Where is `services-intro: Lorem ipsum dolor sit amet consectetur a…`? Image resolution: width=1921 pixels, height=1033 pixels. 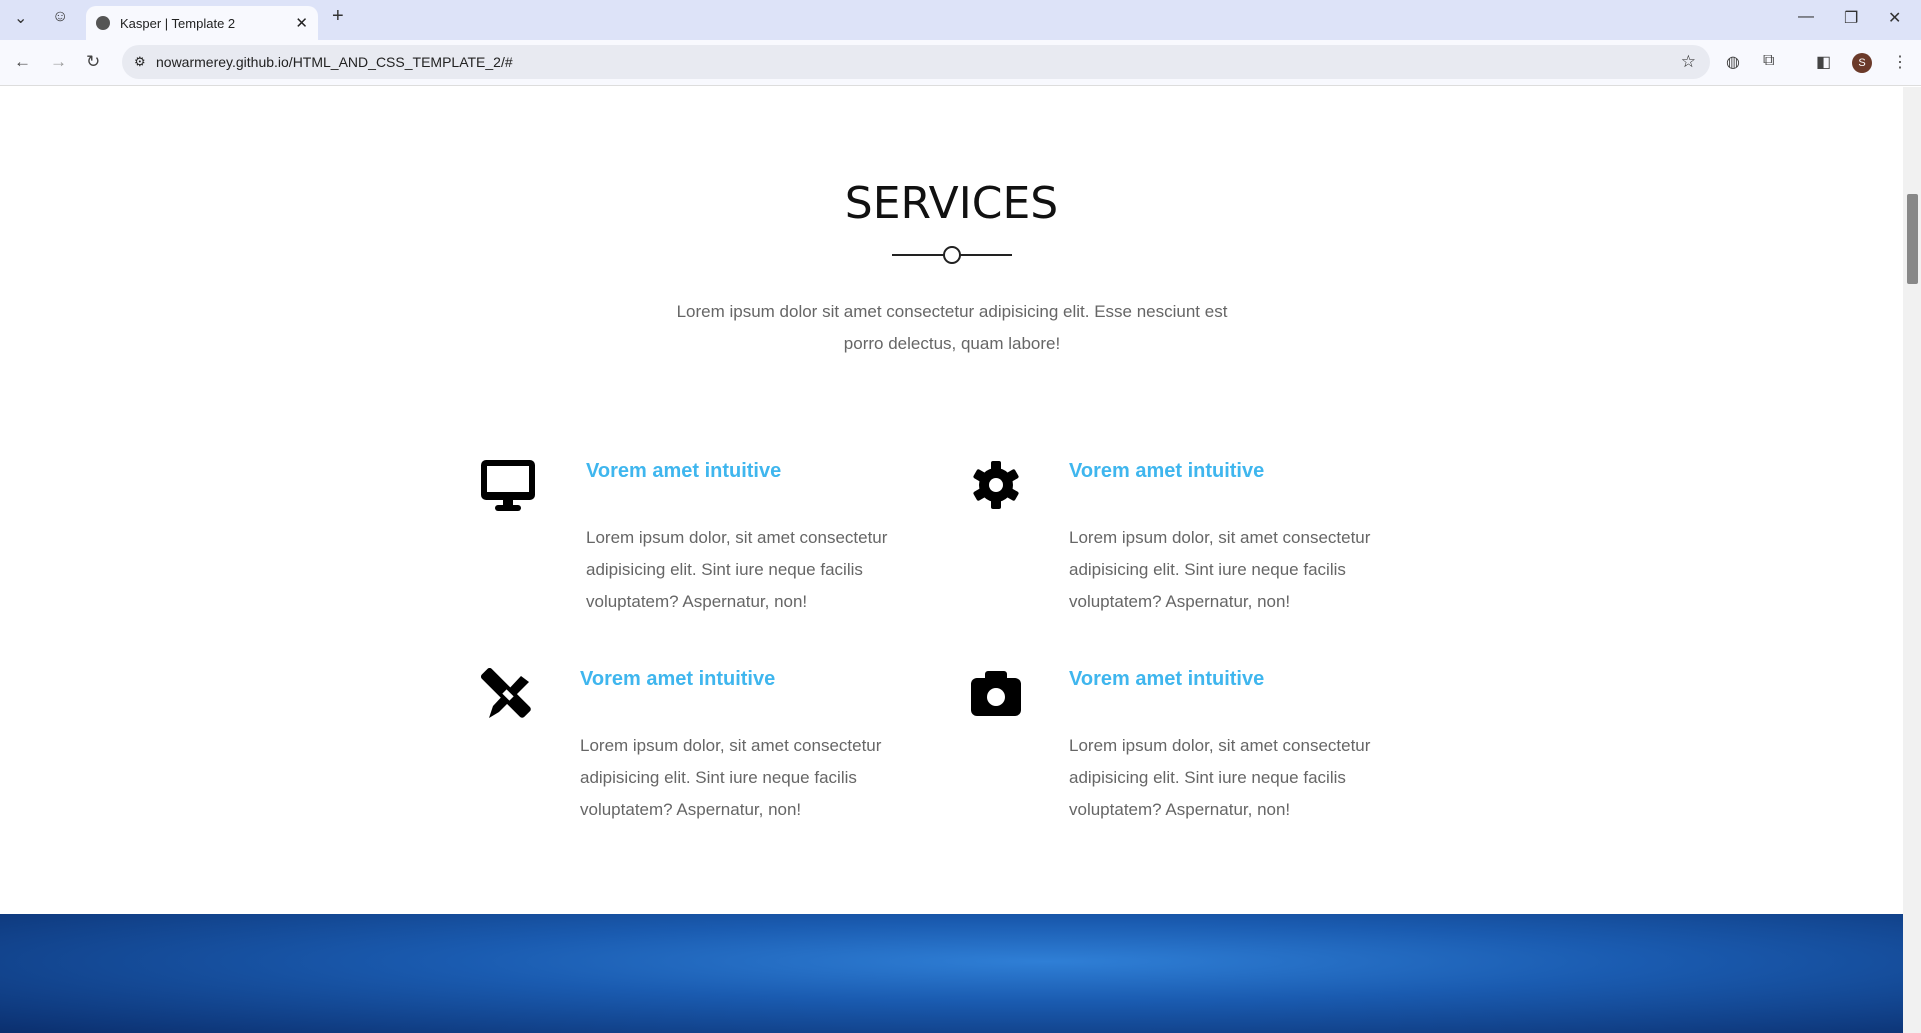
services-intro: Lorem ipsum dolor sit amet consectetur a… is located at coordinates (952, 327).